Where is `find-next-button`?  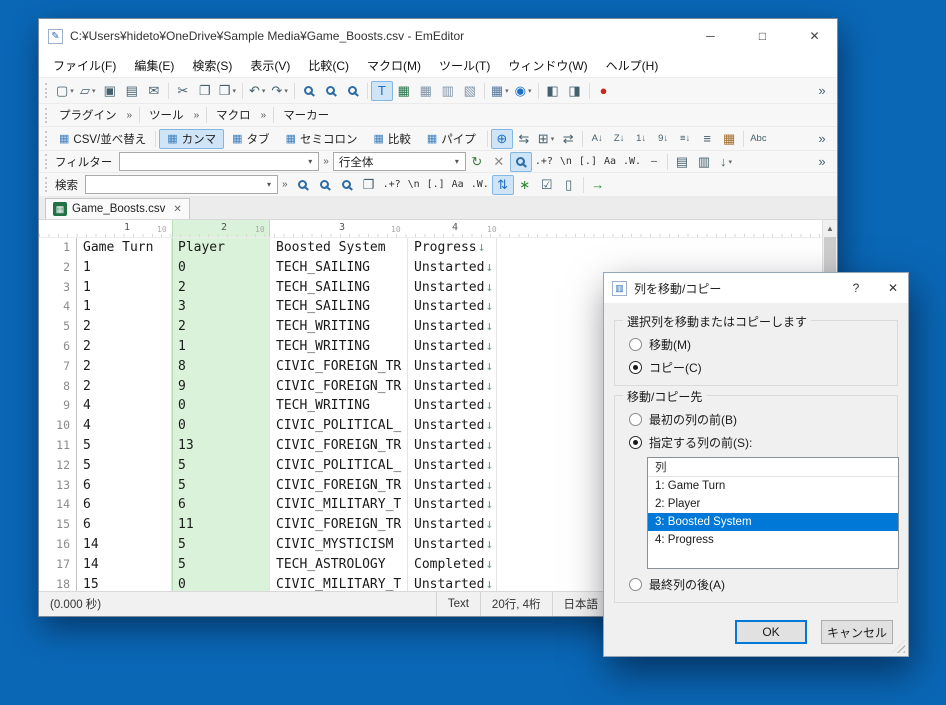
find-next-button is located at coordinates (303, 185).